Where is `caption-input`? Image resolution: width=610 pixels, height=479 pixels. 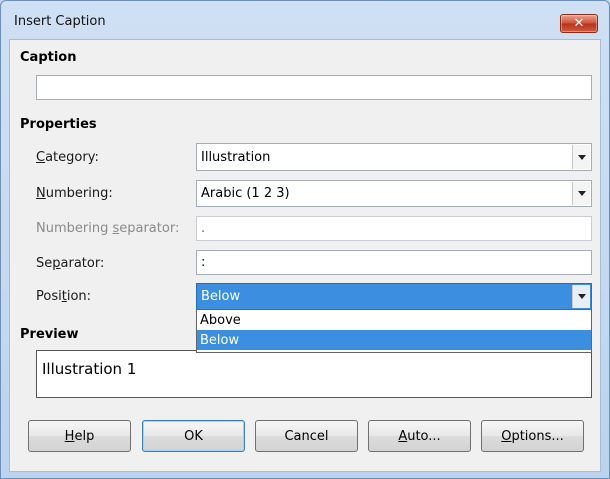
caption-input is located at coordinates (314, 87).